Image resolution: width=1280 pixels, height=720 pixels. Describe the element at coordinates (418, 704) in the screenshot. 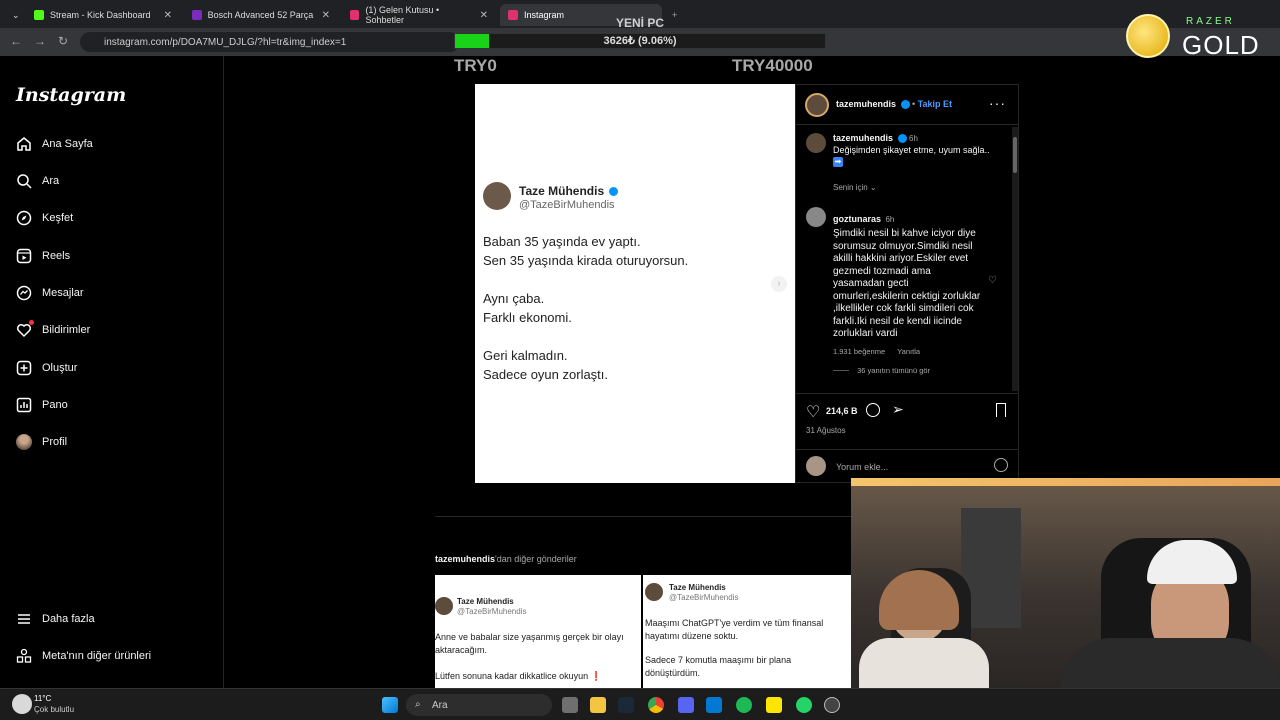

I see `search-icon: ⌕` at that location.